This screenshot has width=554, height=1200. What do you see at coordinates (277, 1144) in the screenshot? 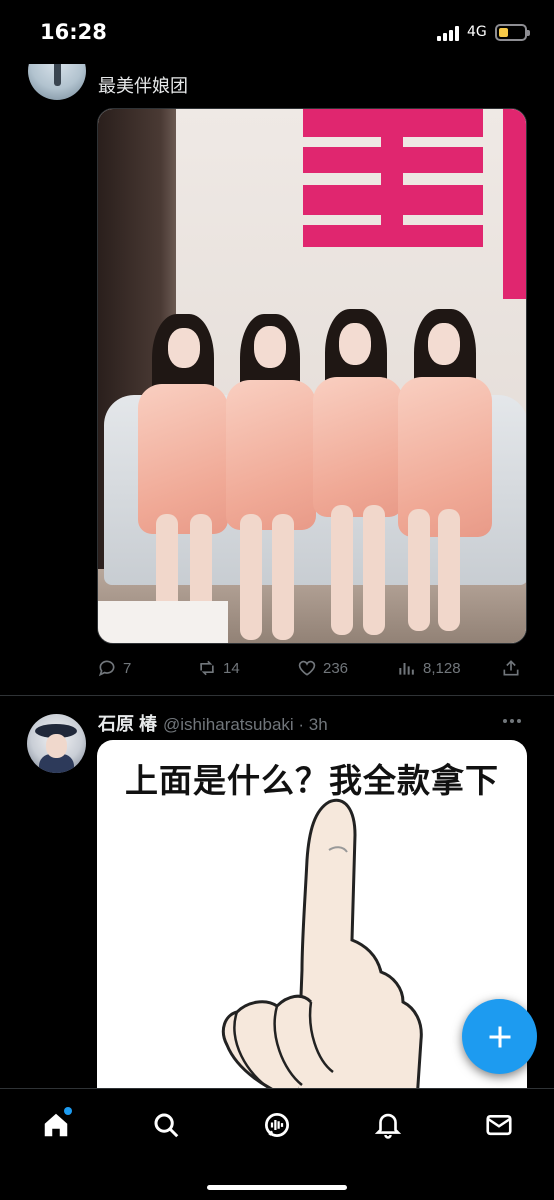
I see `bottom-nav` at bounding box center [277, 1144].